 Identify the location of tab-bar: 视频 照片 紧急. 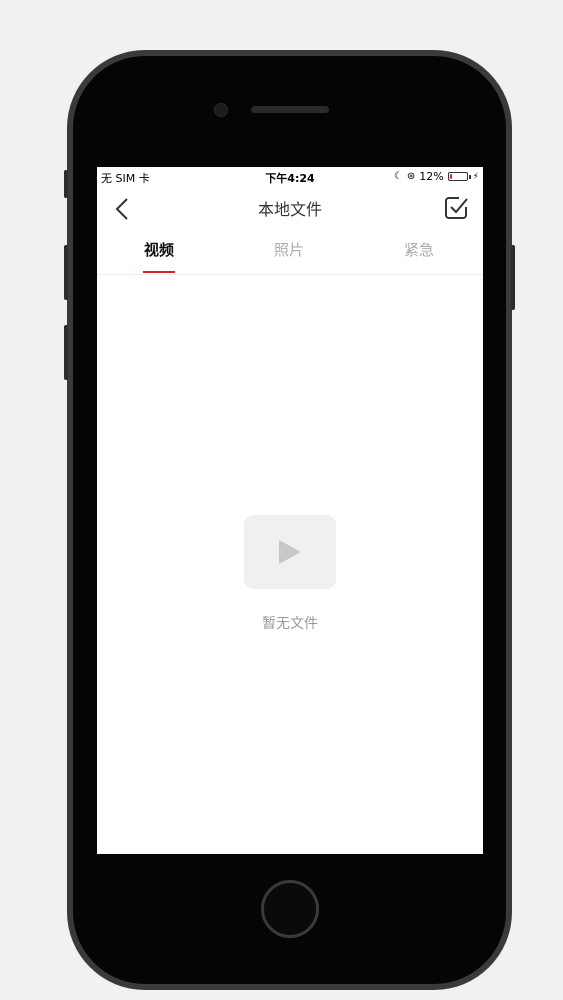
(290, 255).